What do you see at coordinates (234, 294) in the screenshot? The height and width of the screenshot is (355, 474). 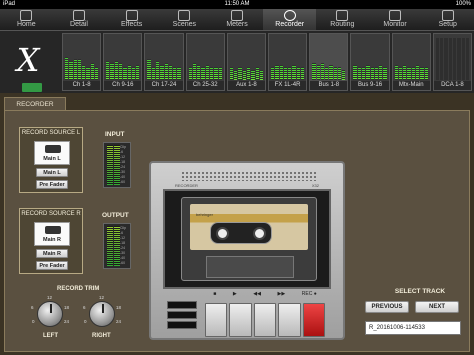 I see `transport-glyph: ▶` at bounding box center [234, 294].